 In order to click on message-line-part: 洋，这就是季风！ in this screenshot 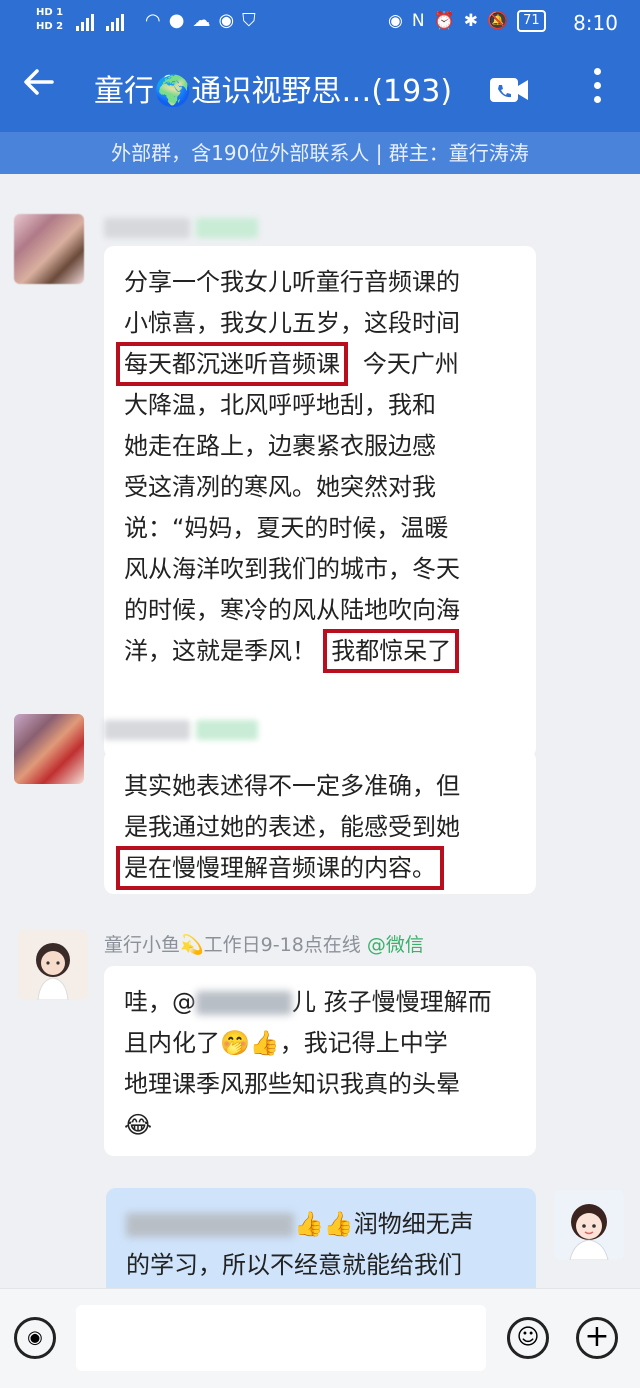, I will do `click(220, 651)`.